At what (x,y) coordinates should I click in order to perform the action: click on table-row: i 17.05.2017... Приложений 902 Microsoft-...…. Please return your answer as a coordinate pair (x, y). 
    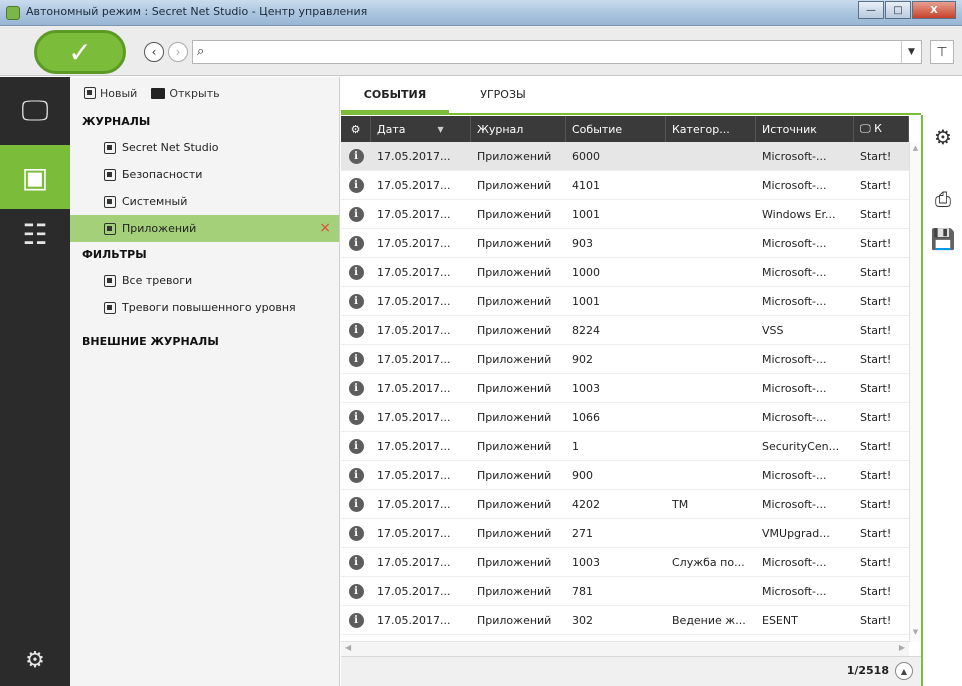
    Looking at the image, I should click on (625, 359).